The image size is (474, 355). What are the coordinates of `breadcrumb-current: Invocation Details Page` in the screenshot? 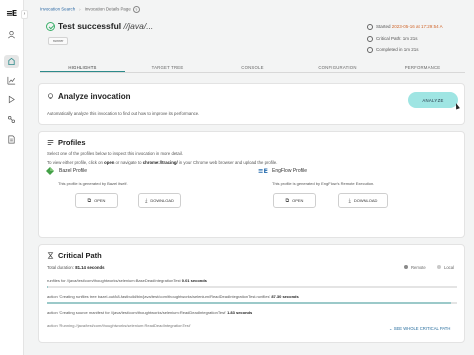 It's located at (107, 9).